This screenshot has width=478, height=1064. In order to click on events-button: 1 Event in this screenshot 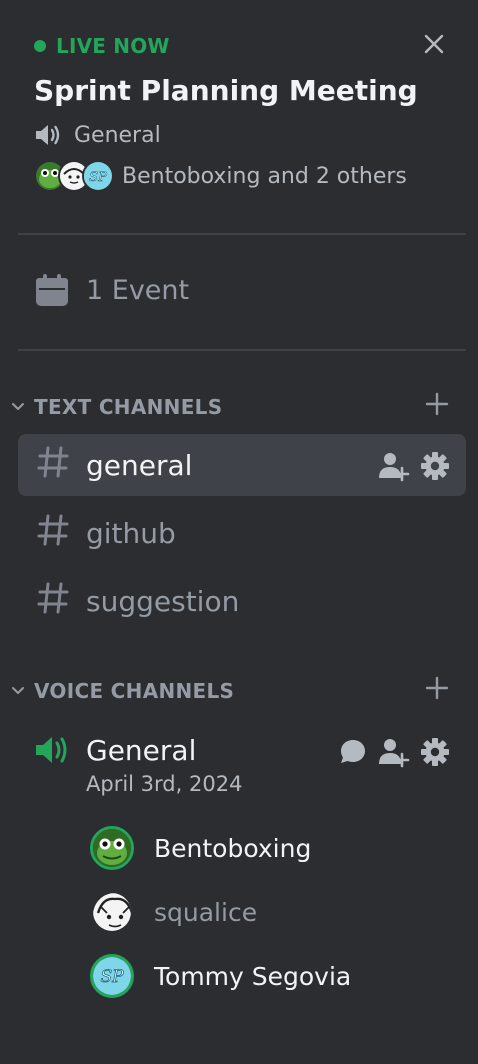, I will do `click(111, 290)`.